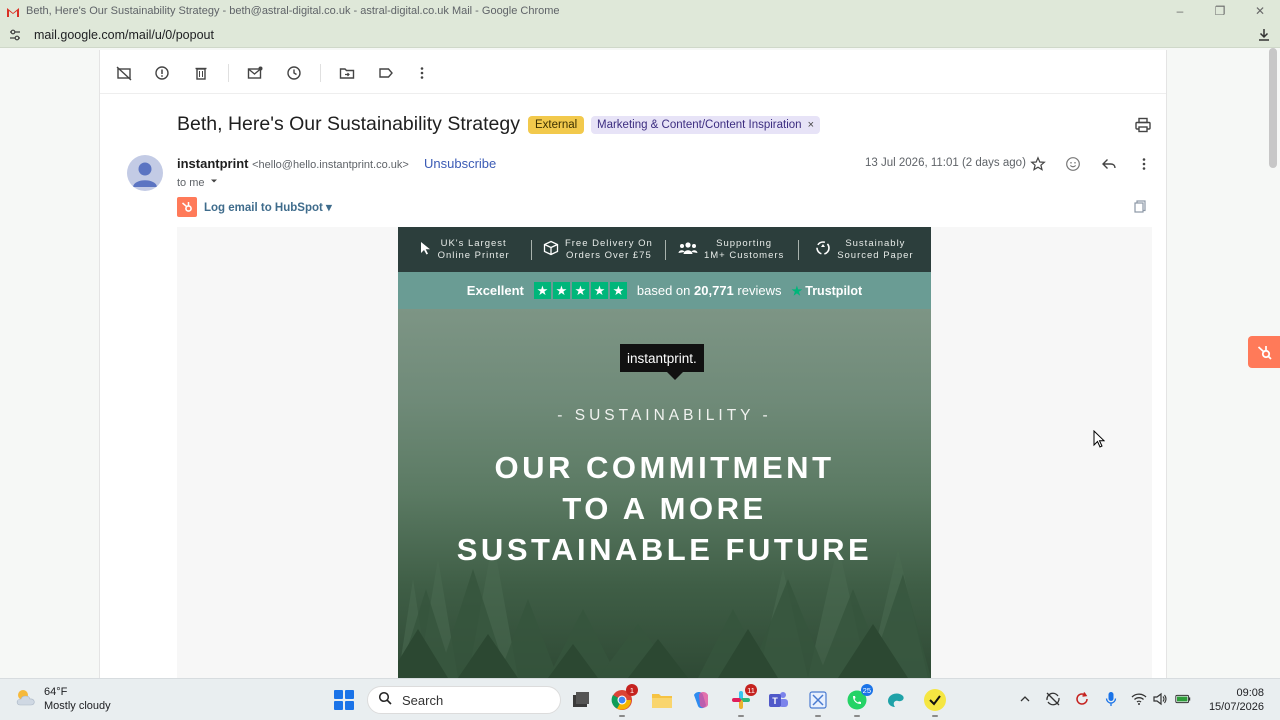  What do you see at coordinates (1236, 707) in the screenshot?
I see `clock-date: 15/07/2026` at bounding box center [1236, 707].